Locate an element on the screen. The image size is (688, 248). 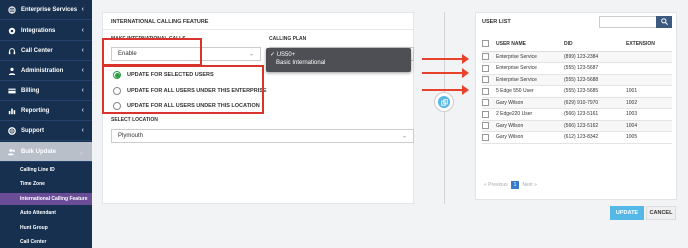
table-row: Enterprise Service (555) 123-5687 is located at coordinates (577, 68).